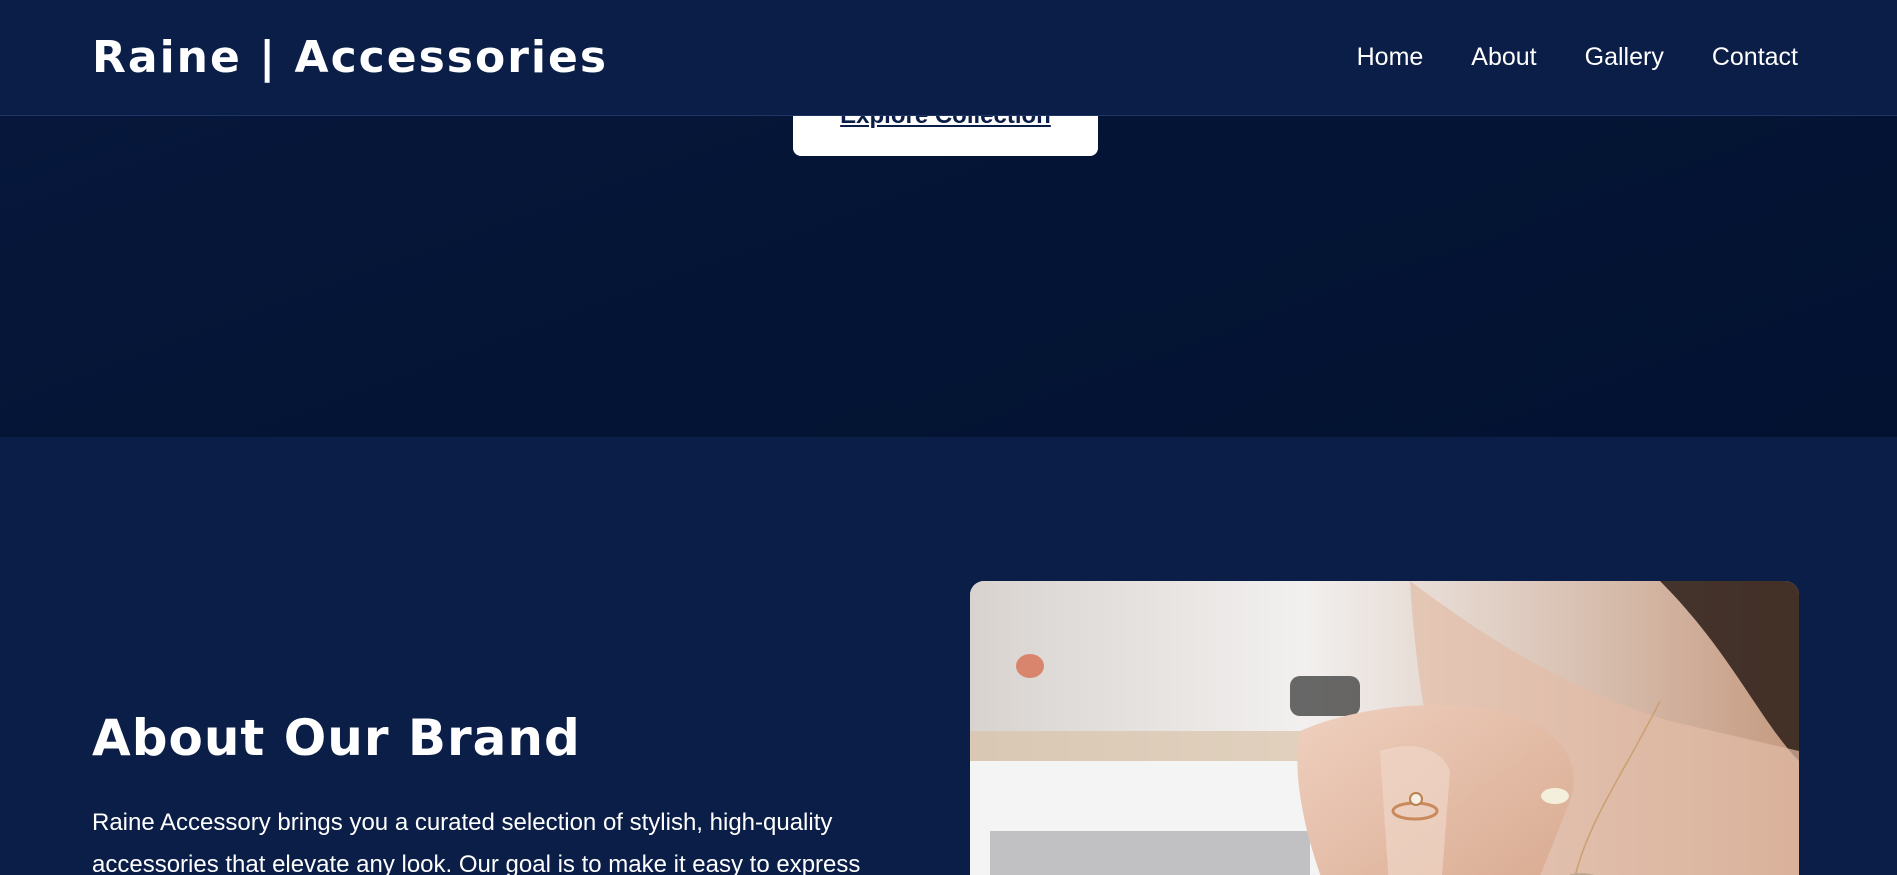 The width and height of the screenshot is (1897, 875). What do you see at coordinates (1755, 57) in the screenshot?
I see `nav-contact: Contact` at bounding box center [1755, 57].